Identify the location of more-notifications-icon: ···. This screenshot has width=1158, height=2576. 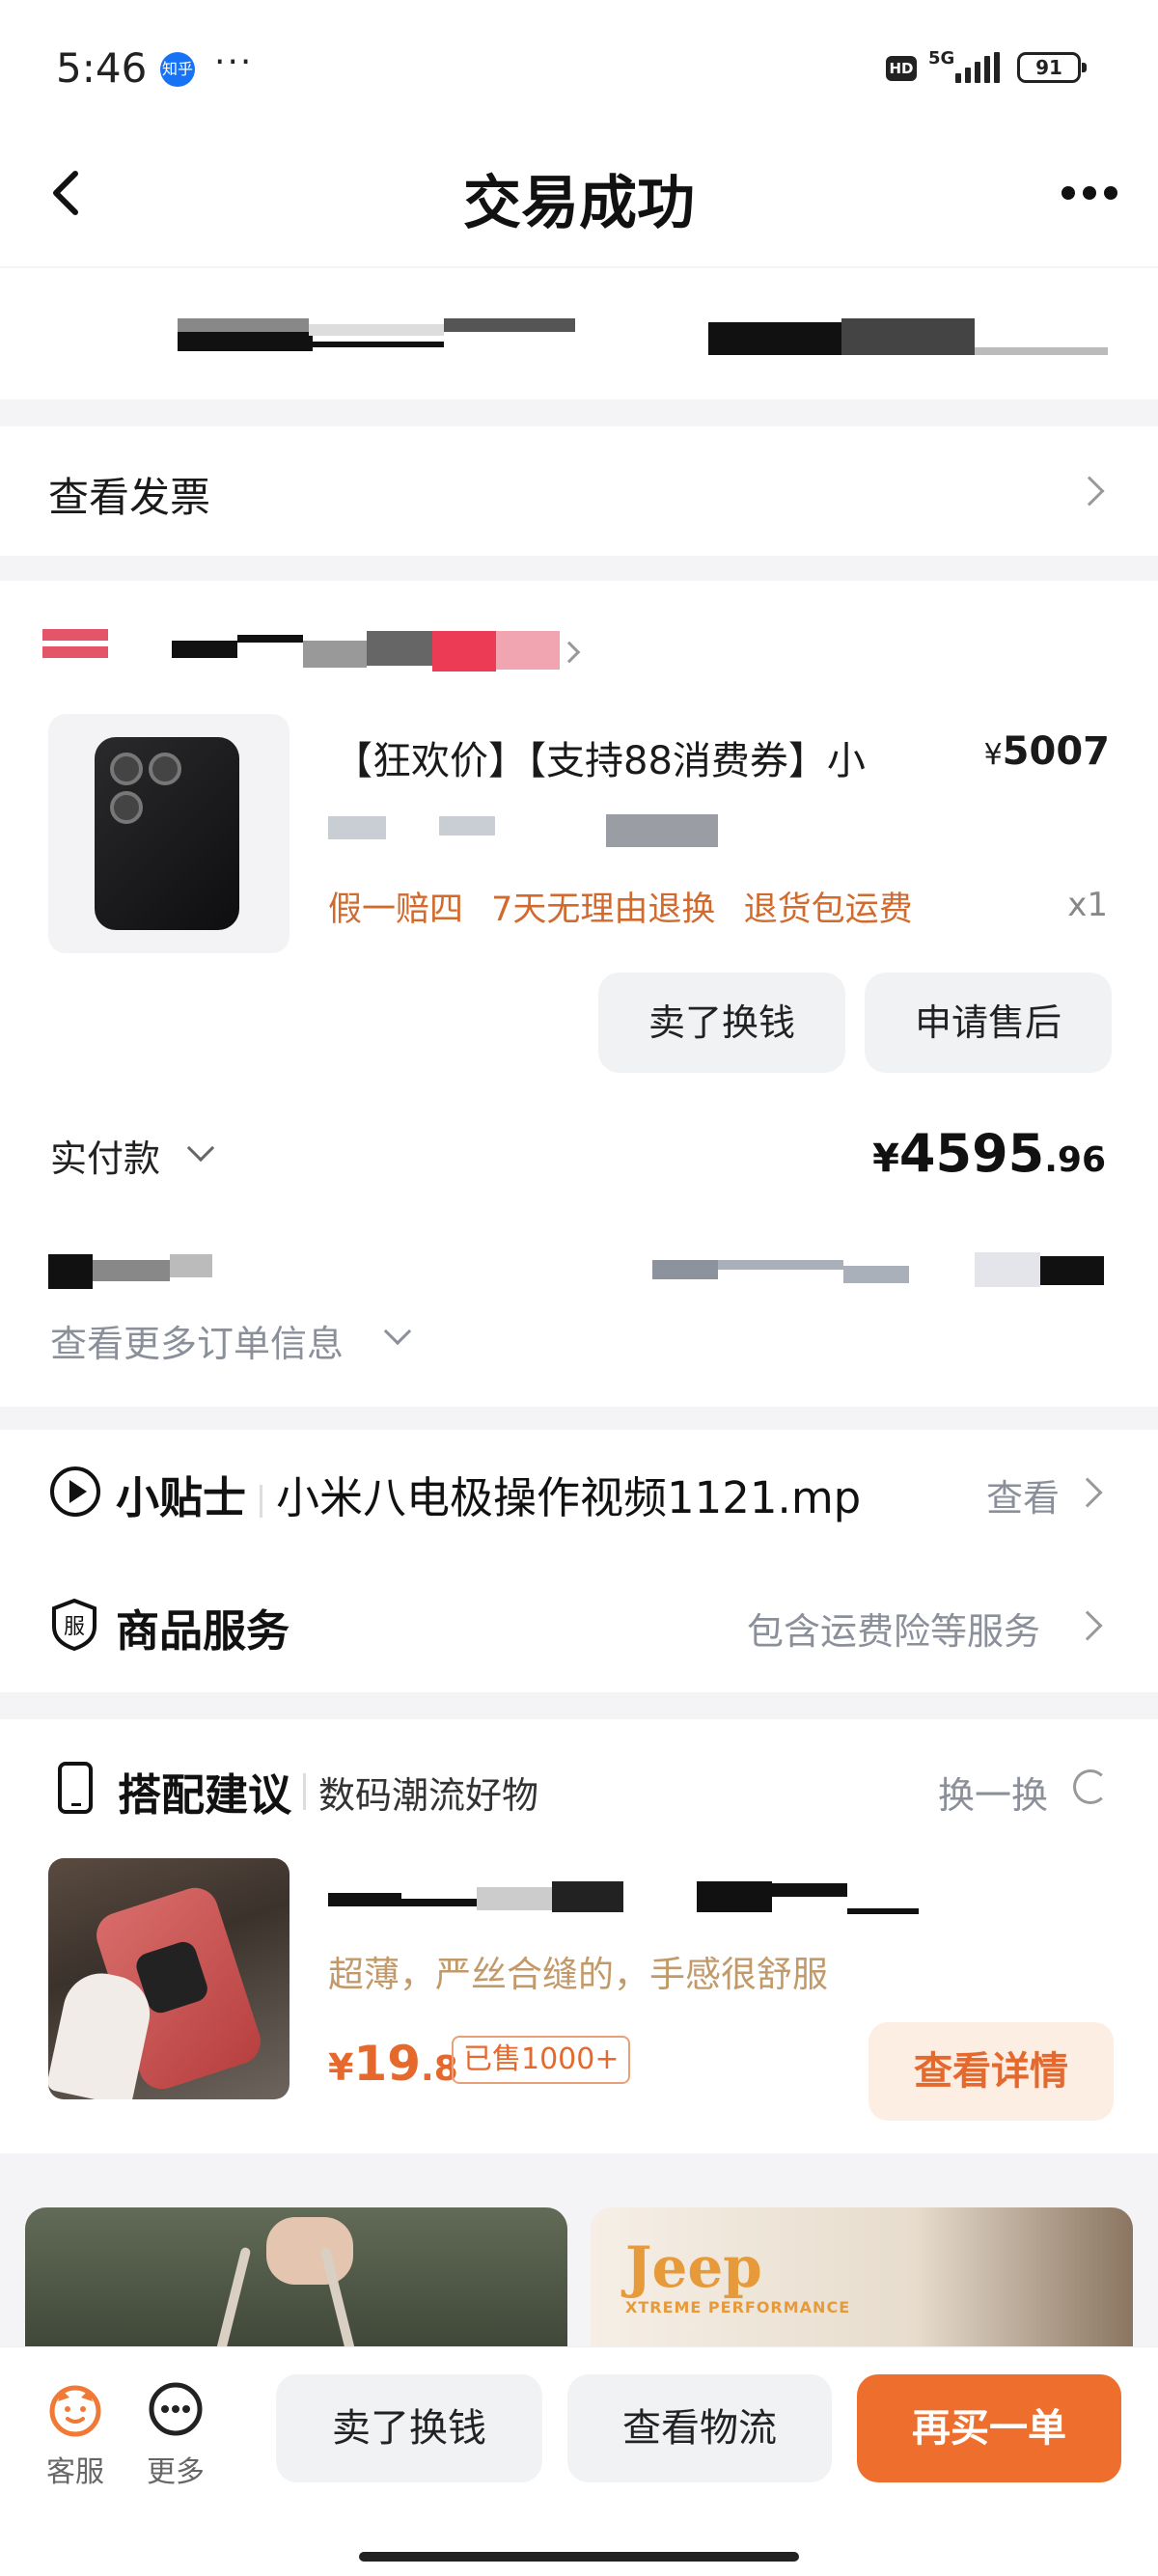
(234, 62).